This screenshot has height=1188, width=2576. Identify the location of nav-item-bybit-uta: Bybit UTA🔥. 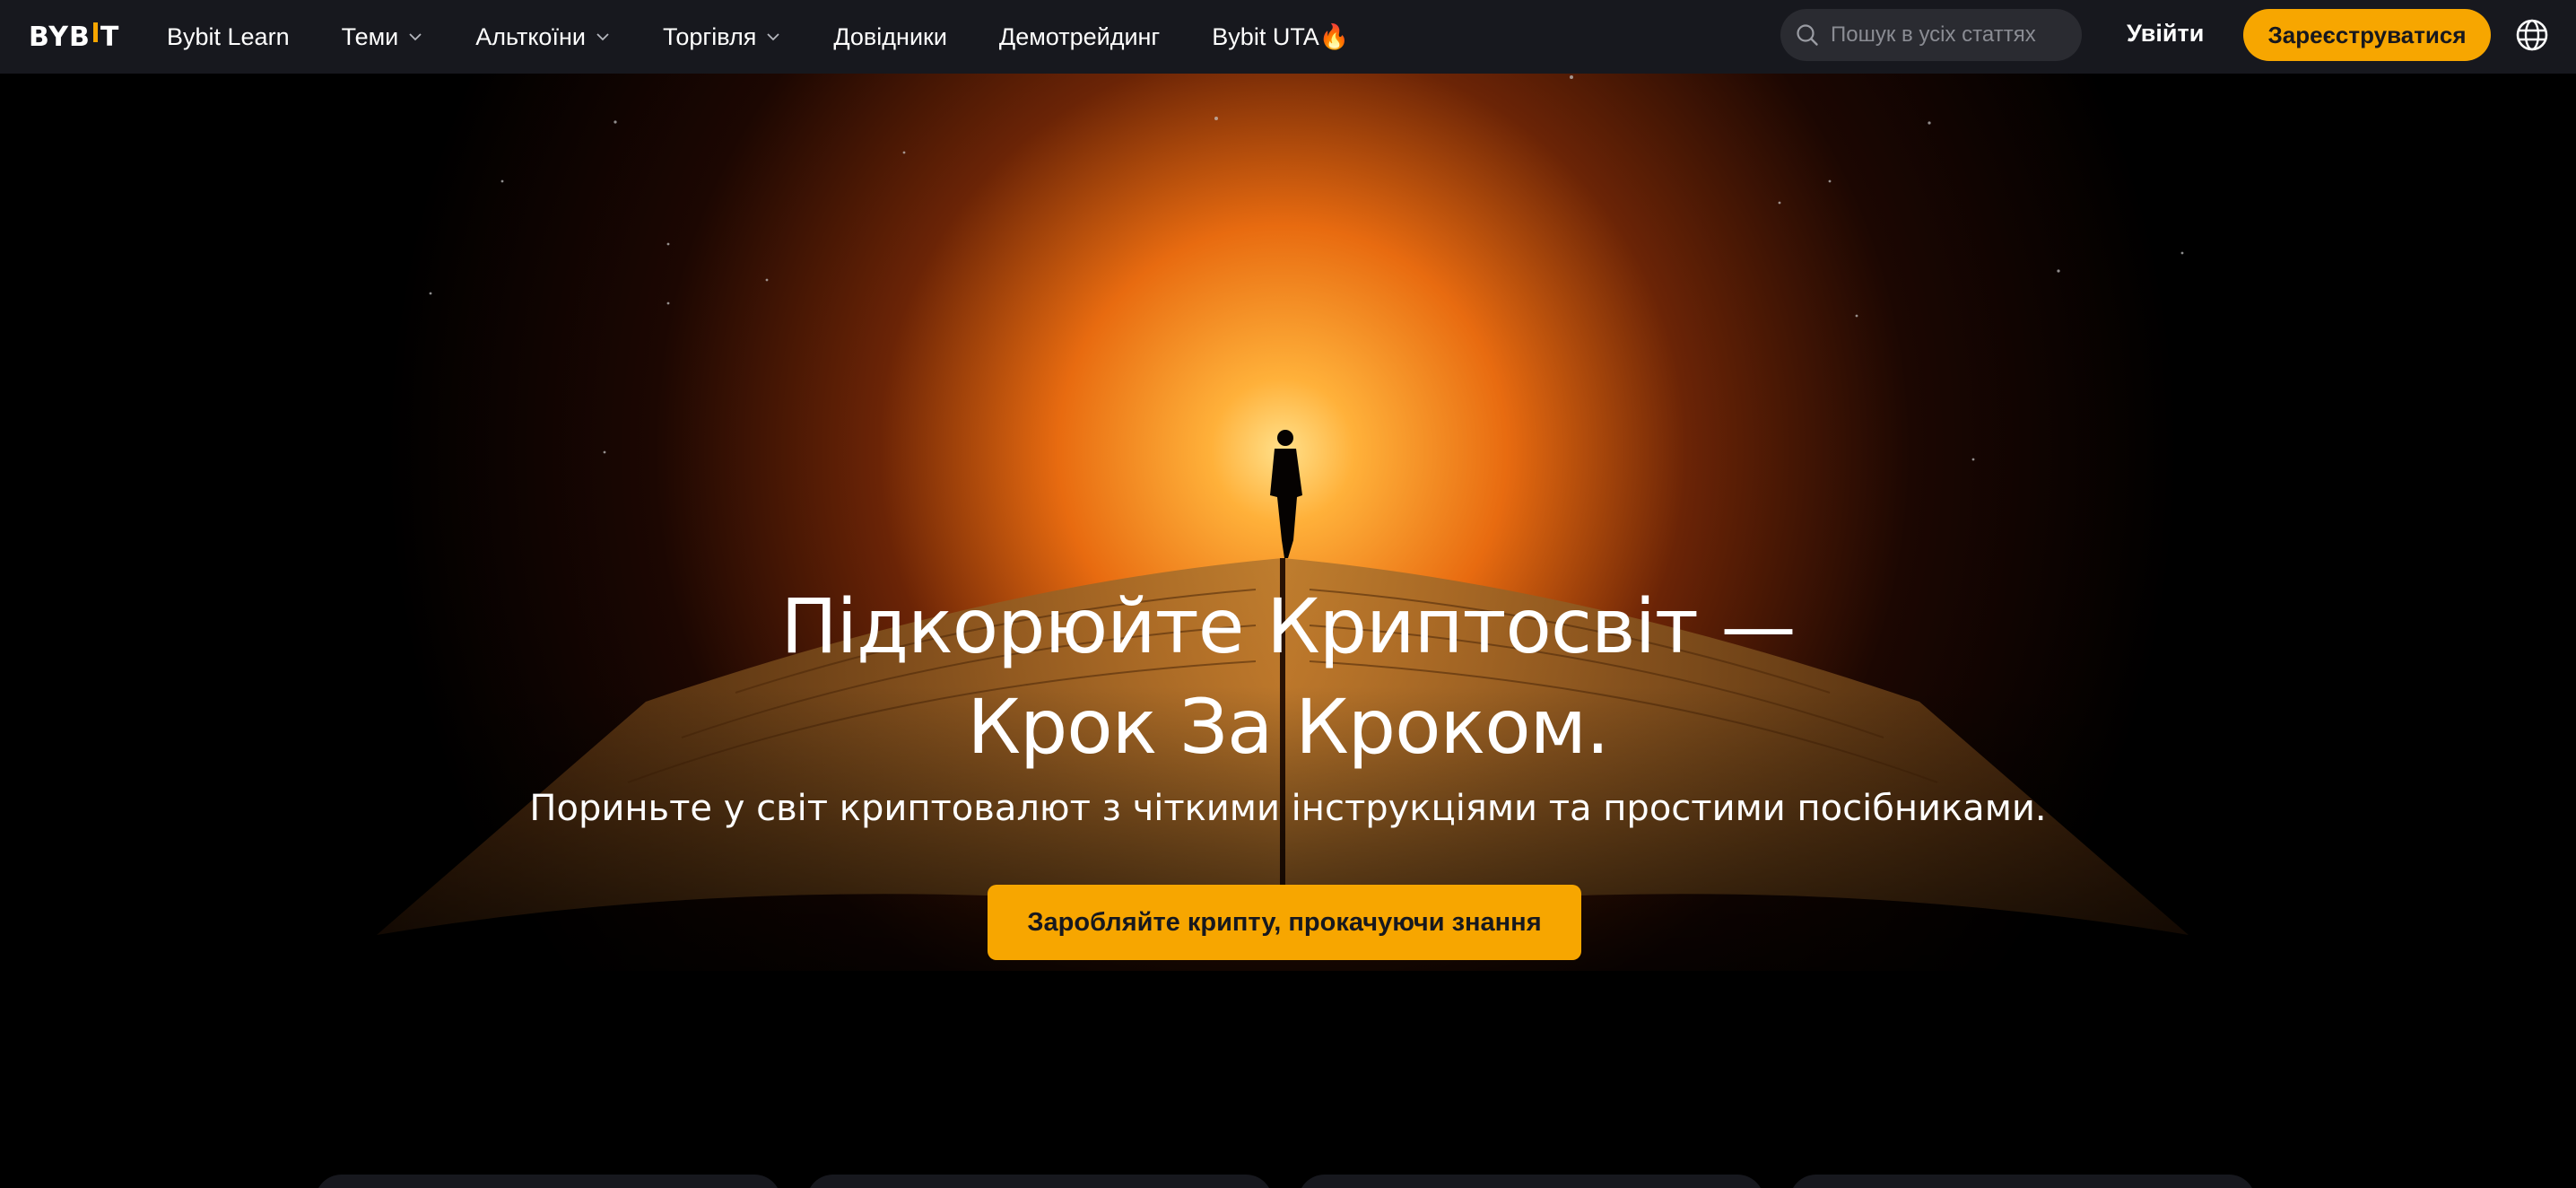
(1280, 36).